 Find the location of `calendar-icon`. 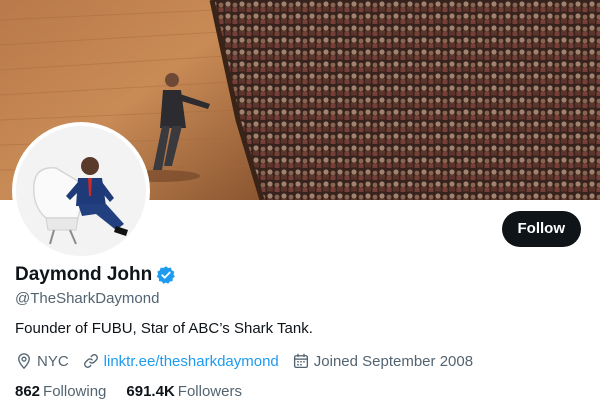

calendar-icon is located at coordinates (303, 361).